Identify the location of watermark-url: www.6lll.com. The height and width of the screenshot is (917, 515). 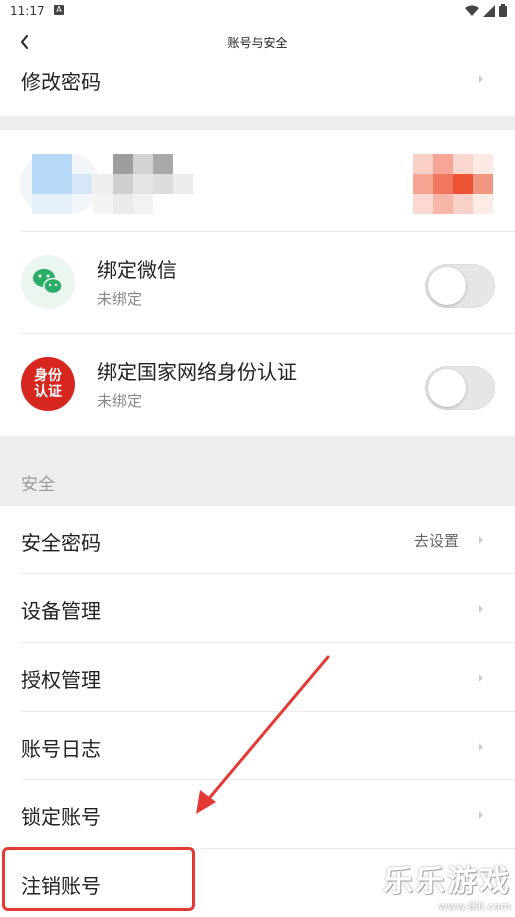
(474, 906).